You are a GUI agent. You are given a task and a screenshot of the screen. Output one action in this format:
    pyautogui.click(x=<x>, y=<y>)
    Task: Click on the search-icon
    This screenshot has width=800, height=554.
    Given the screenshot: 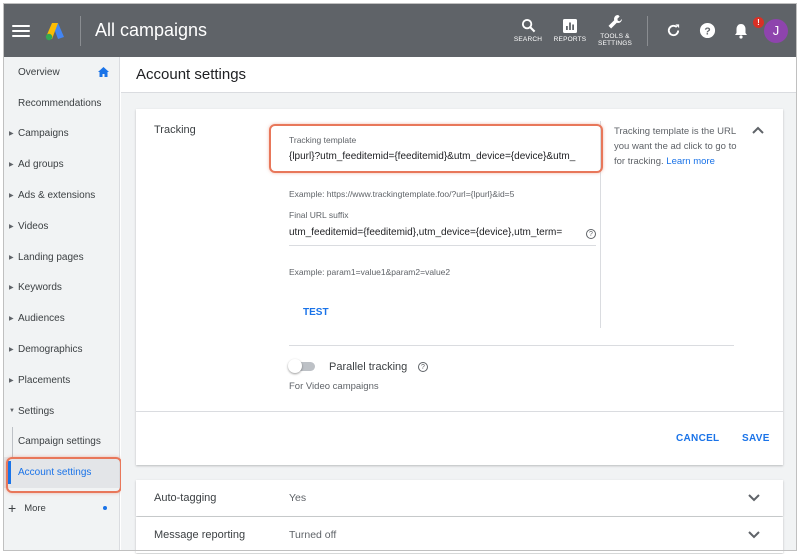 What is the action you would take?
    pyautogui.click(x=528, y=25)
    